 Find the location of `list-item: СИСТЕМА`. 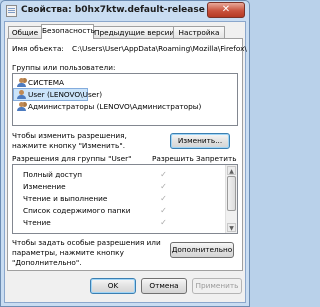

list-item: СИСТЕМА is located at coordinates (125, 82).